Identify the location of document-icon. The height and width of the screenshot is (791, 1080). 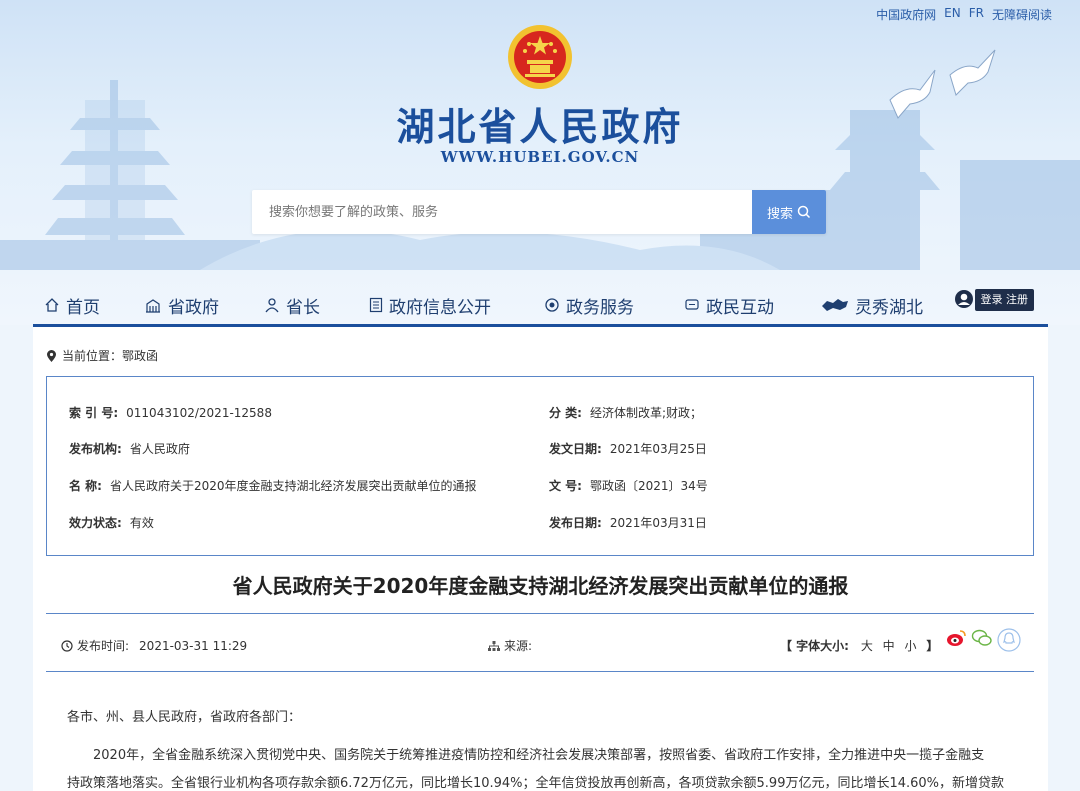
(376, 305).